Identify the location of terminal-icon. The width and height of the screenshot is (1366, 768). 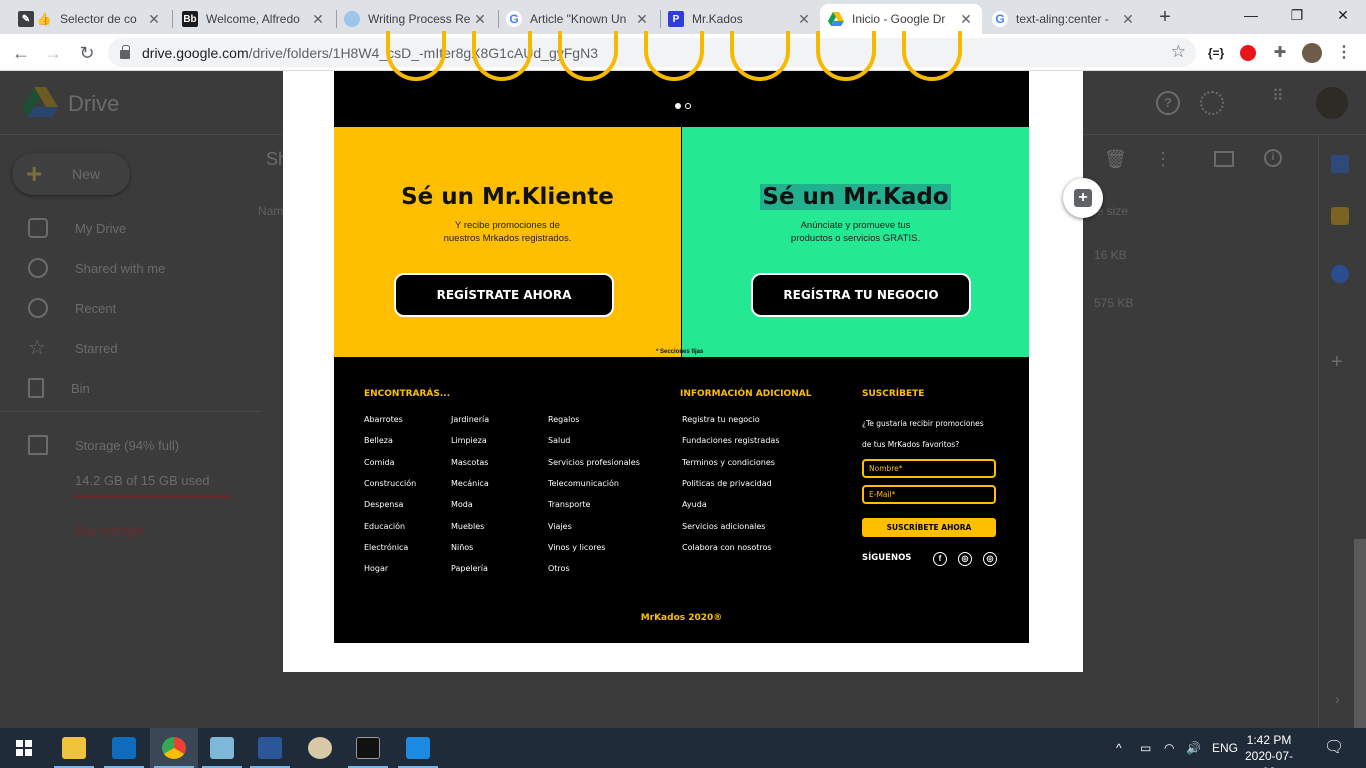
(368, 748).